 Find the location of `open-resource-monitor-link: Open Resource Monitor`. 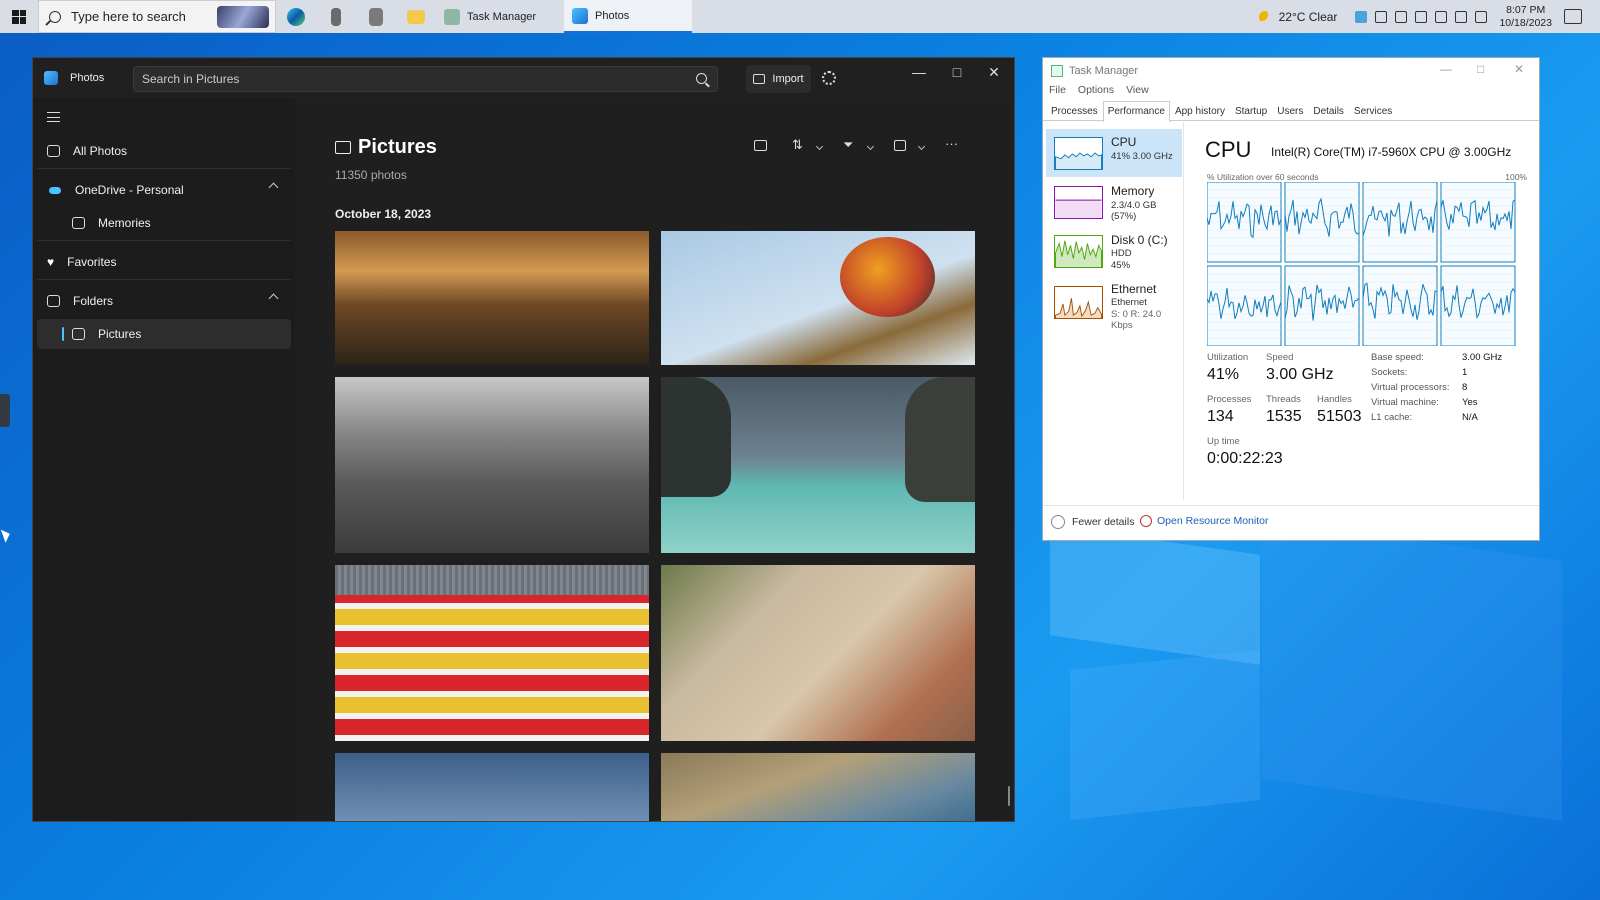

open-resource-monitor-link: Open Resource Monitor is located at coordinates (1204, 521).